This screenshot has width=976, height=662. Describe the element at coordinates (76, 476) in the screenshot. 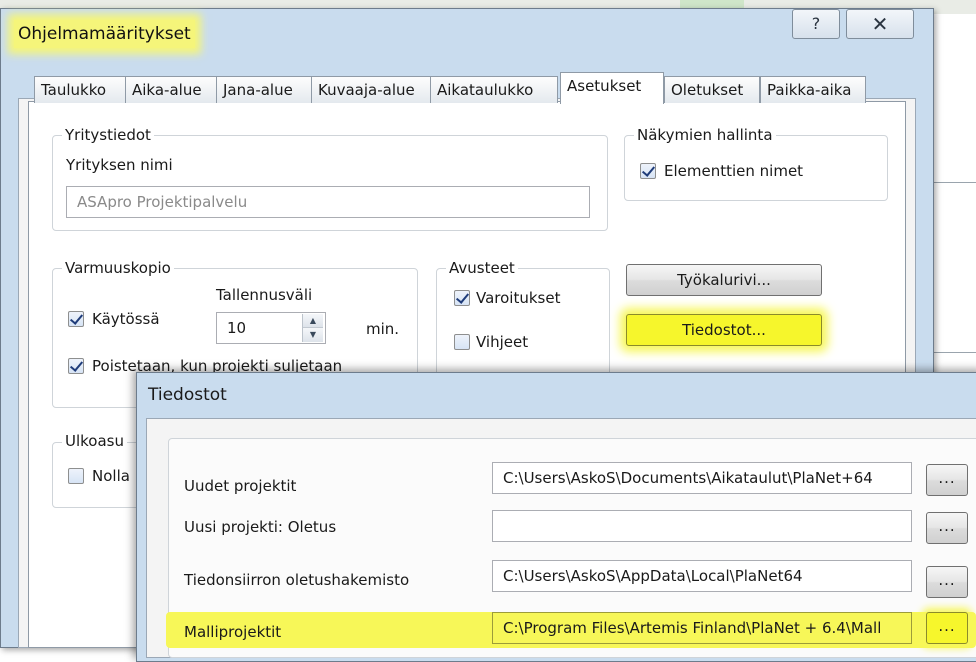

I see `zero-checkbox` at that location.